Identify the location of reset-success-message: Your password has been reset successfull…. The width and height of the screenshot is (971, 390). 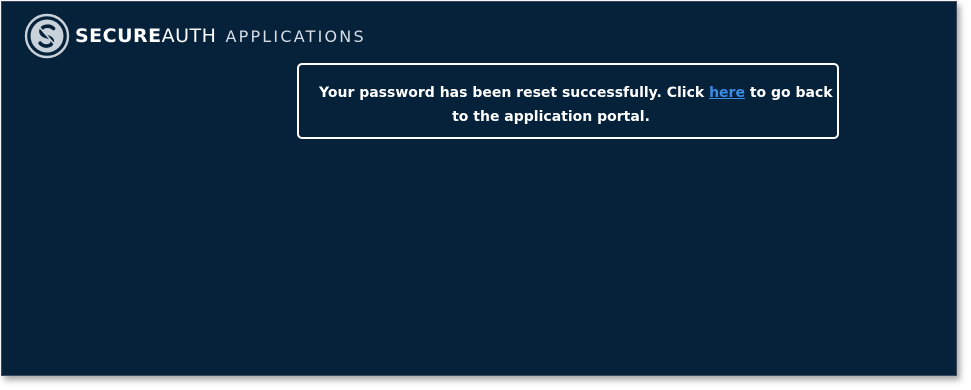
(568, 101).